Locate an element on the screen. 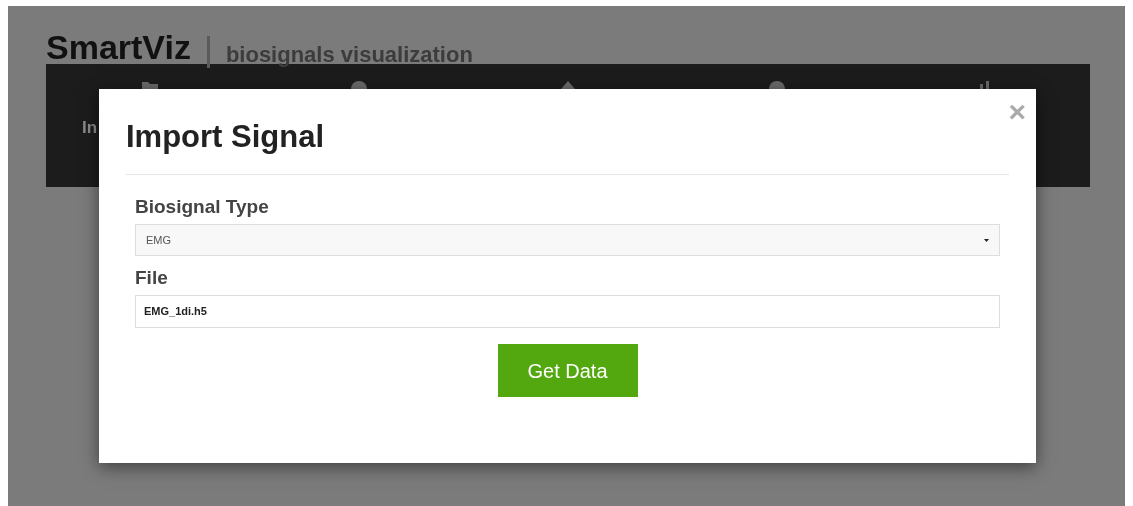  caret-icon is located at coordinates (986, 240).